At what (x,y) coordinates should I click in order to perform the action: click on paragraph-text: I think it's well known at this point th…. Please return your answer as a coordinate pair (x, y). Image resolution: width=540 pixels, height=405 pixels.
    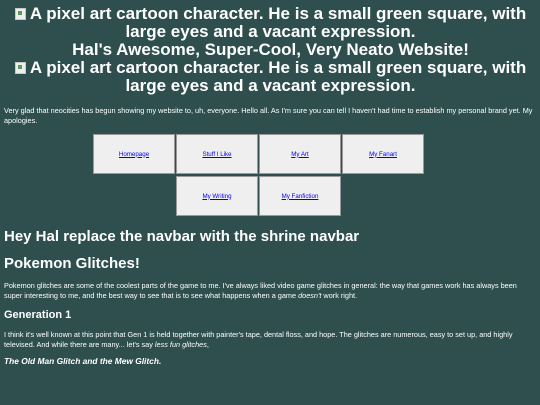
    Looking at the image, I should click on (258, 339).